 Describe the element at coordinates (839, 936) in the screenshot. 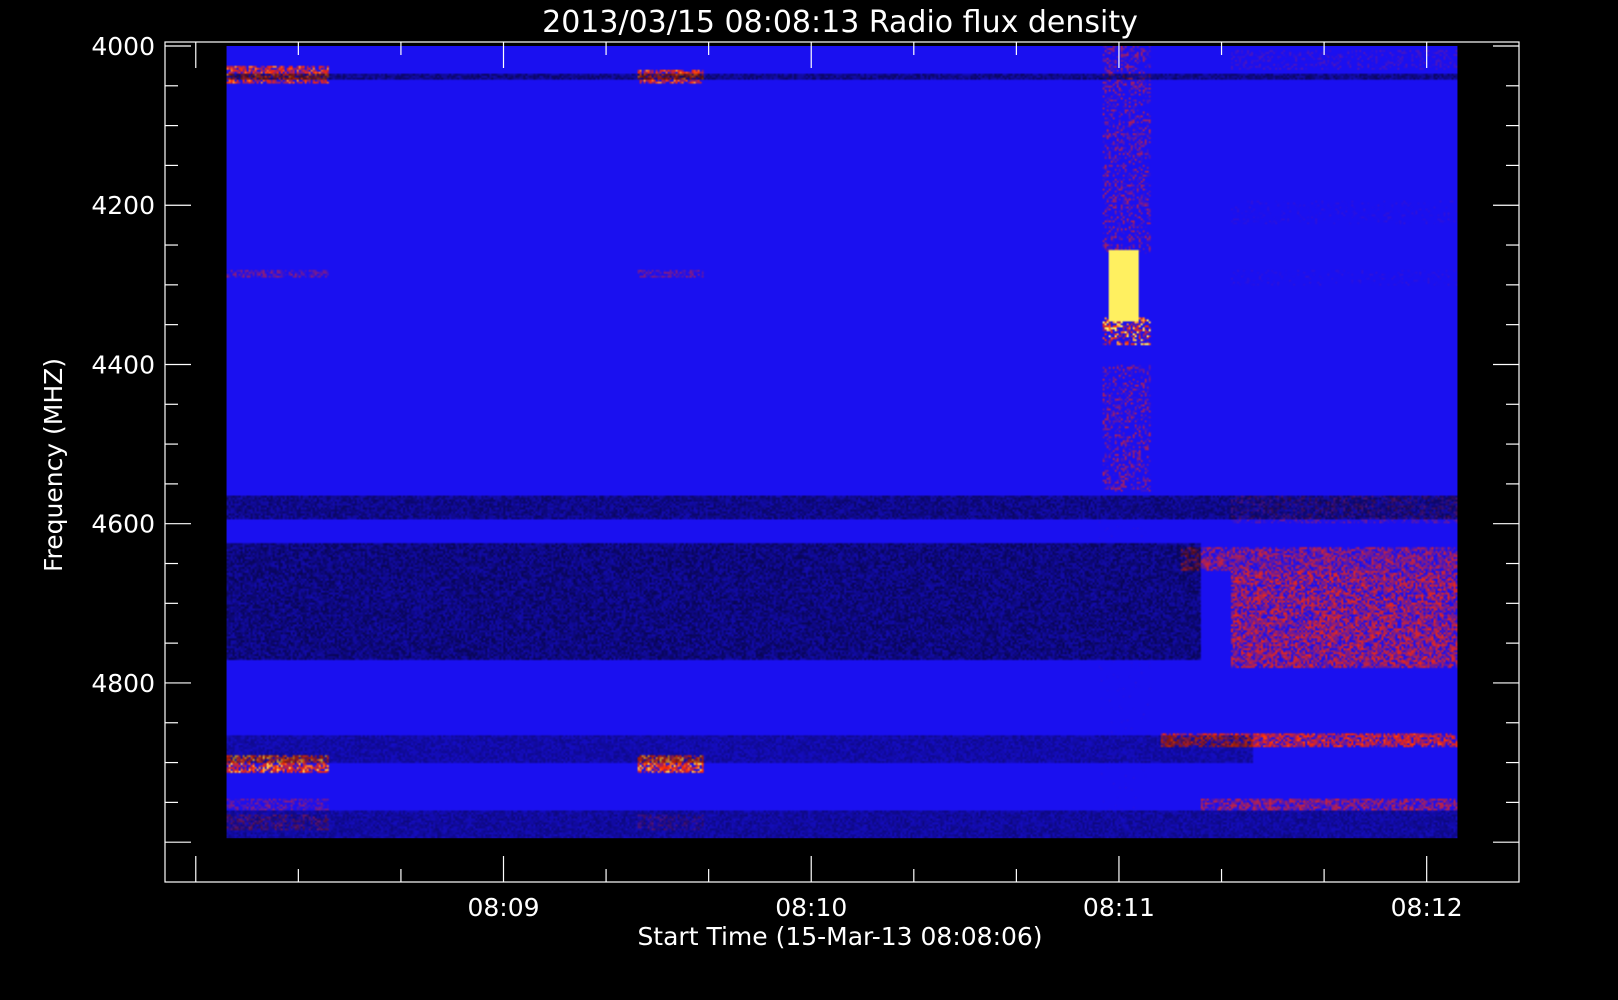

I see `x-axis-label: Start Time (15-Mar-13 08:08:06)` at that location.